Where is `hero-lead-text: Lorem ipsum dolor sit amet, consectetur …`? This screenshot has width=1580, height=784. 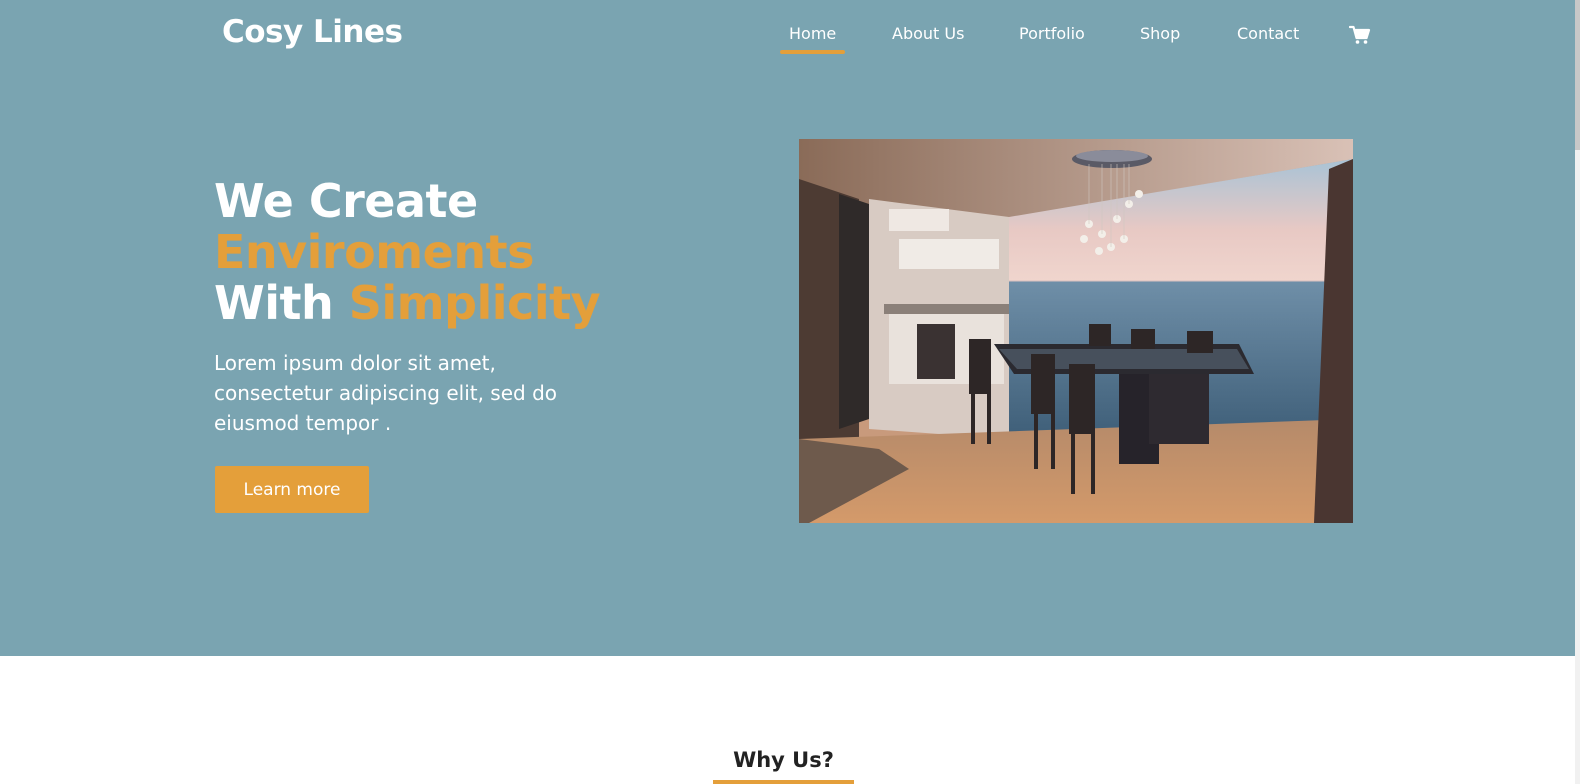
hero-lead-text: Lorem ipsum dolor sit amet, consectetur … is located at coordinates (386, 393).